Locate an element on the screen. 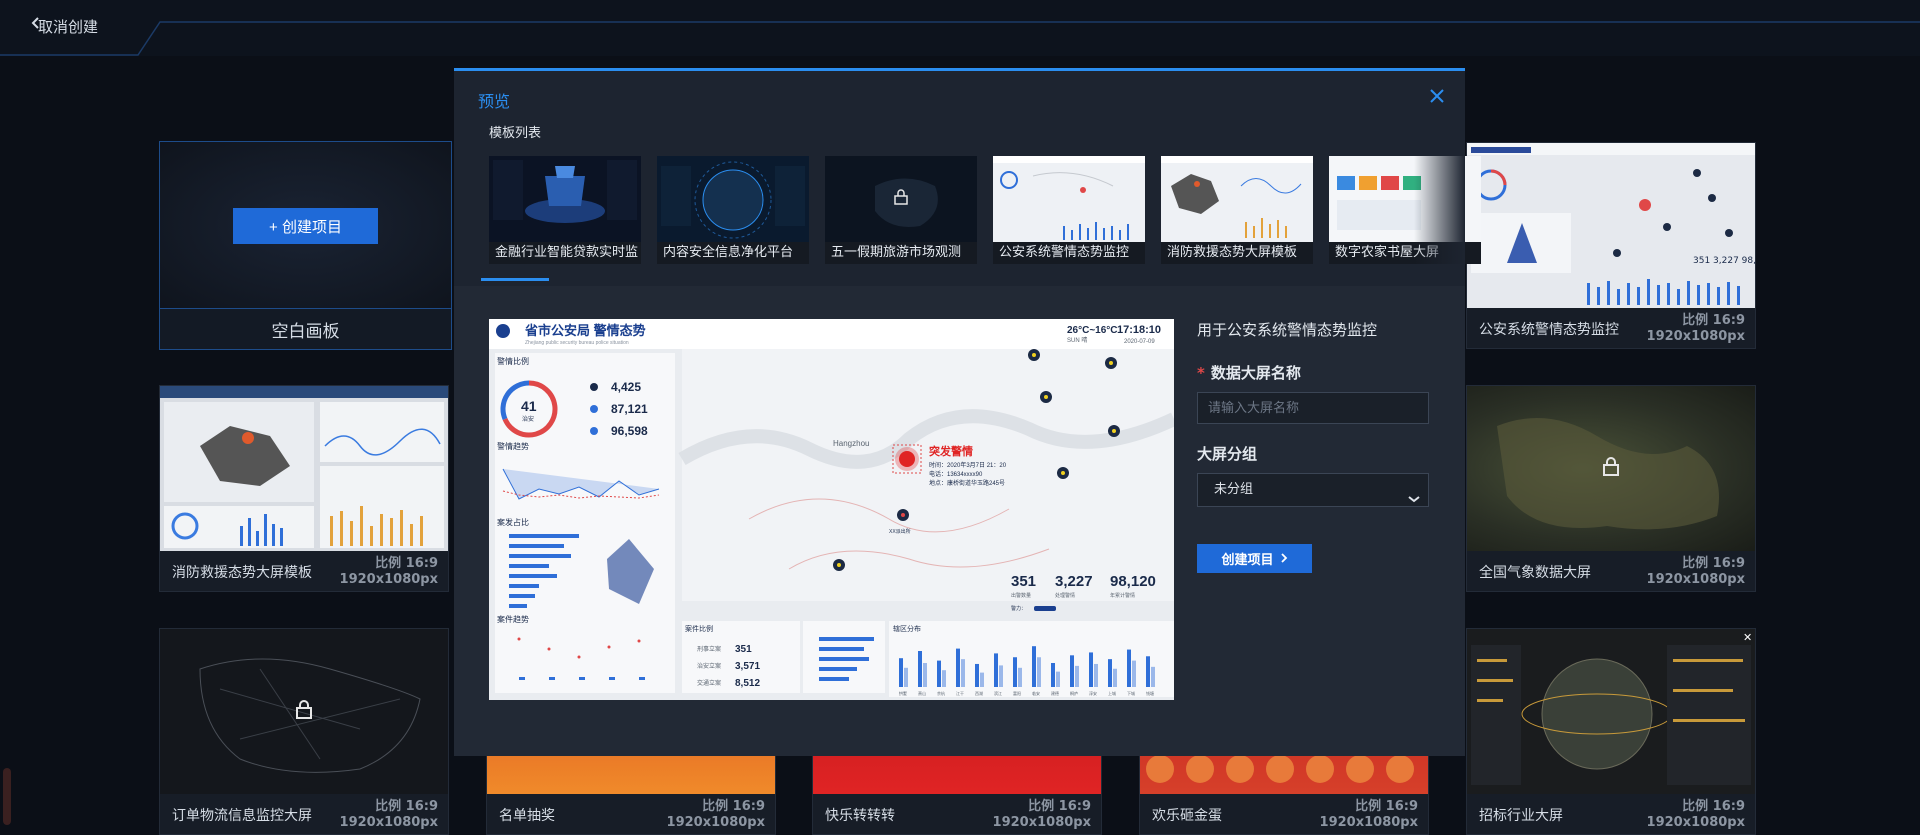  template-option-label: 金融行业智能贷款实时监 is located at coordinates (565, 253).